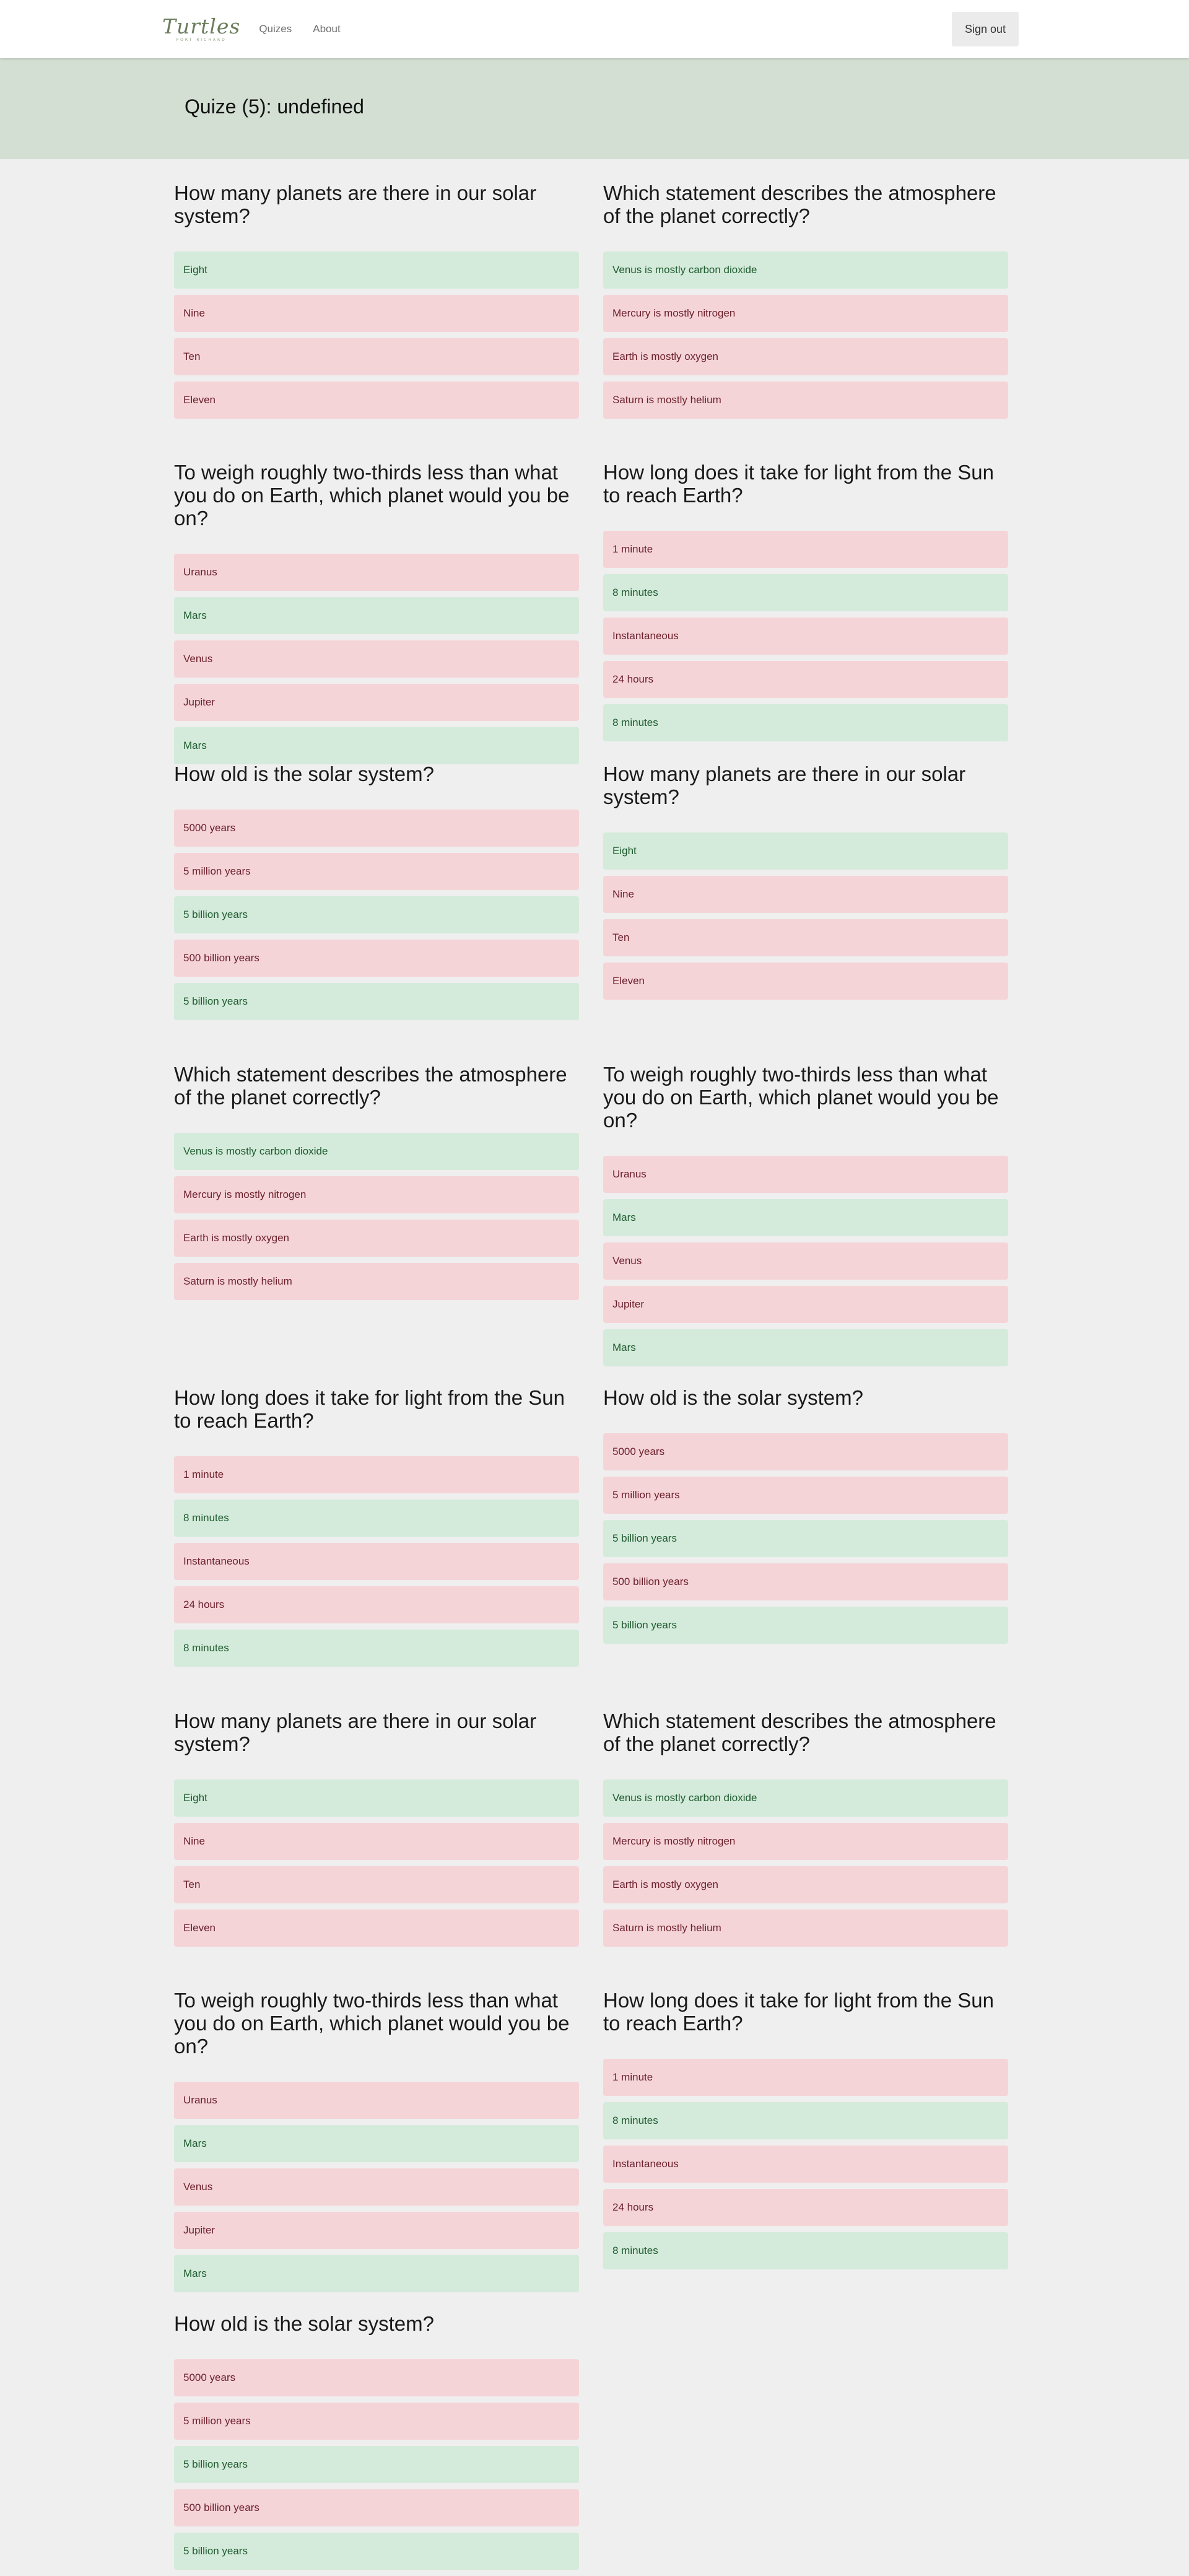 This screenshot has height=2576, width=1189. What do you see at coordinates (201, 29) in the screenshot?
I see `brand-logo: Turtles PORT RICHARD` at bounding box center [201, 29].